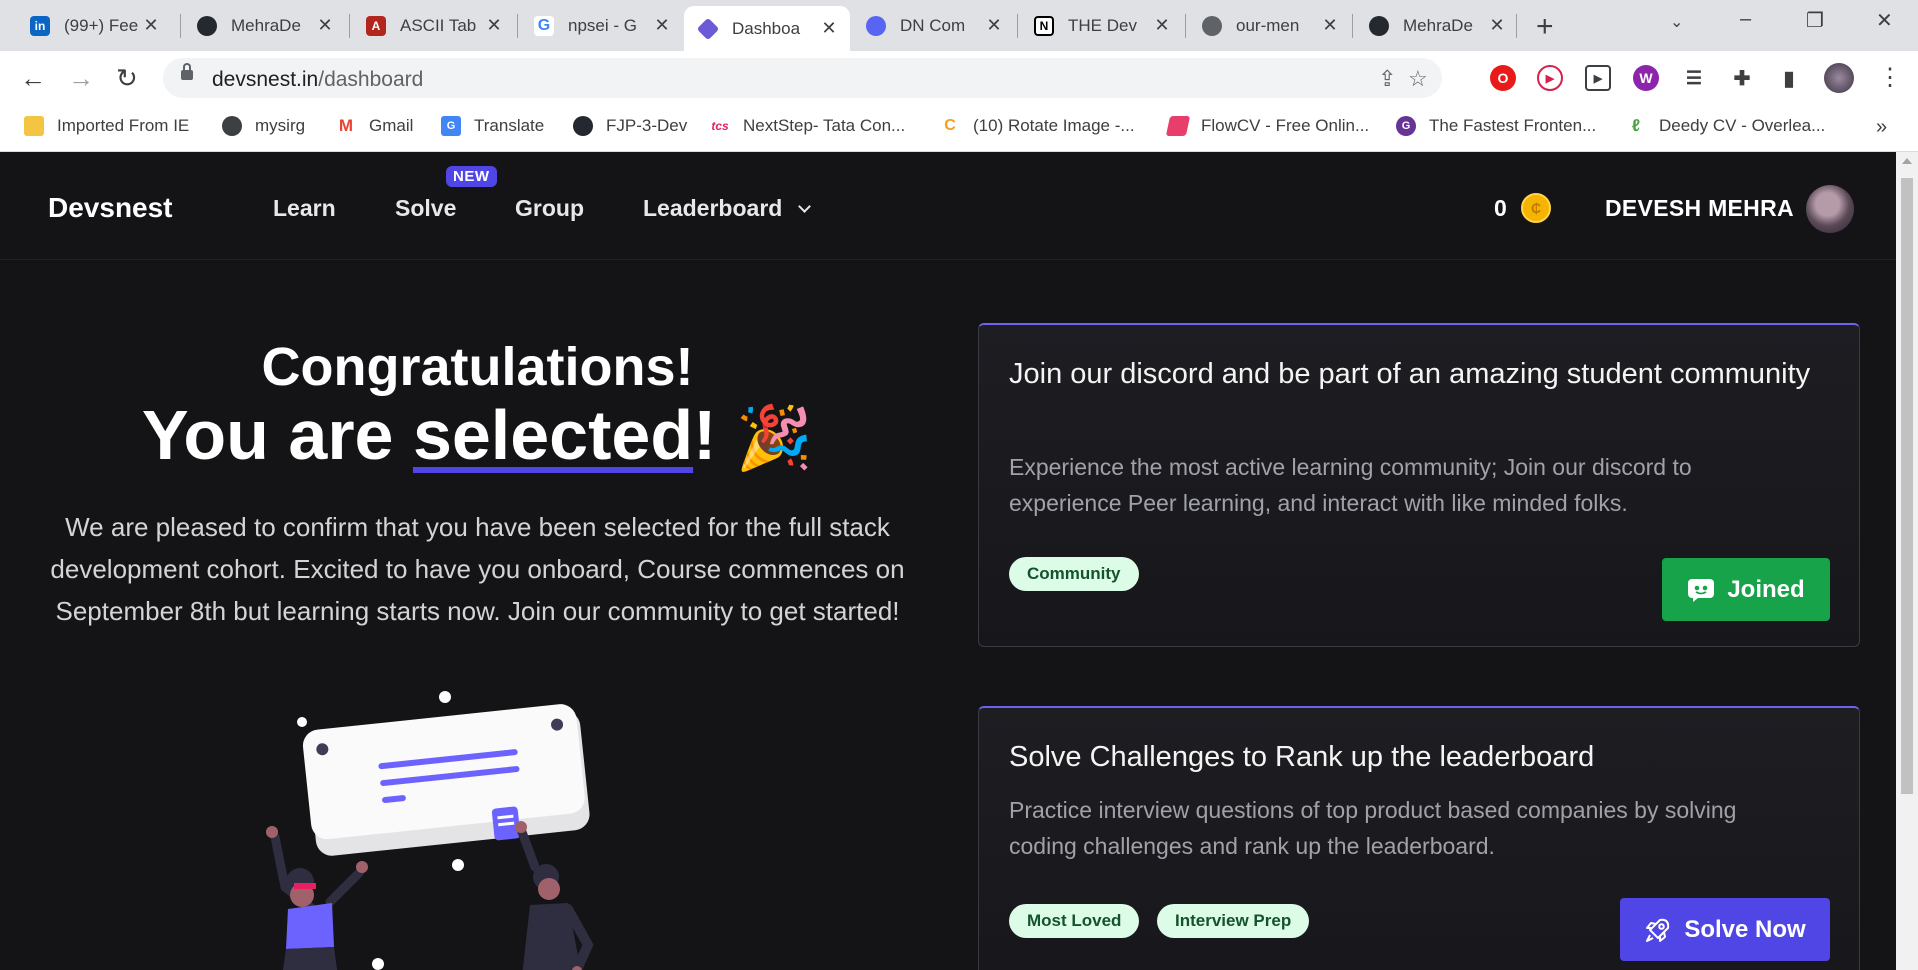  What do you see at coordinates (712, 208) in the screenshot?
I see `nav-leaderboard: Leaderboard` at bounding box center [712, 208].